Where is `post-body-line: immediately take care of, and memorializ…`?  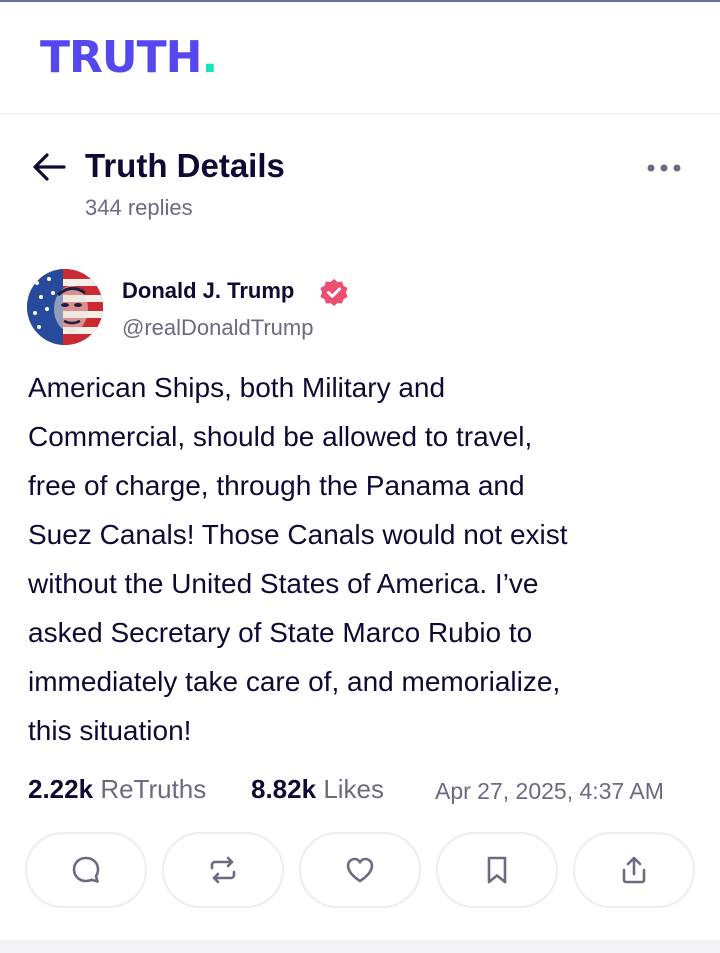
post-body-line: immediately take care of, and memorializ… is located at coordinates (294, 681).